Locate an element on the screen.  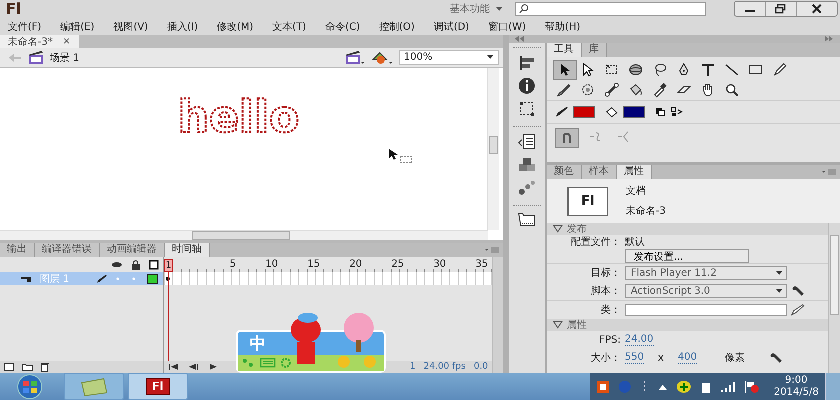
code-snippets-icon is located at coordinates (527, 142).